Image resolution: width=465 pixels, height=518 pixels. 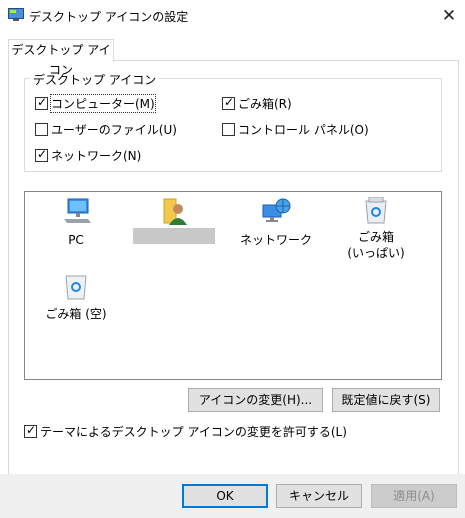 What do you see at coordinates (319, 496) in the screenshot?
I see `cancel-button: キャンセル` at bounding box center [319, 496].